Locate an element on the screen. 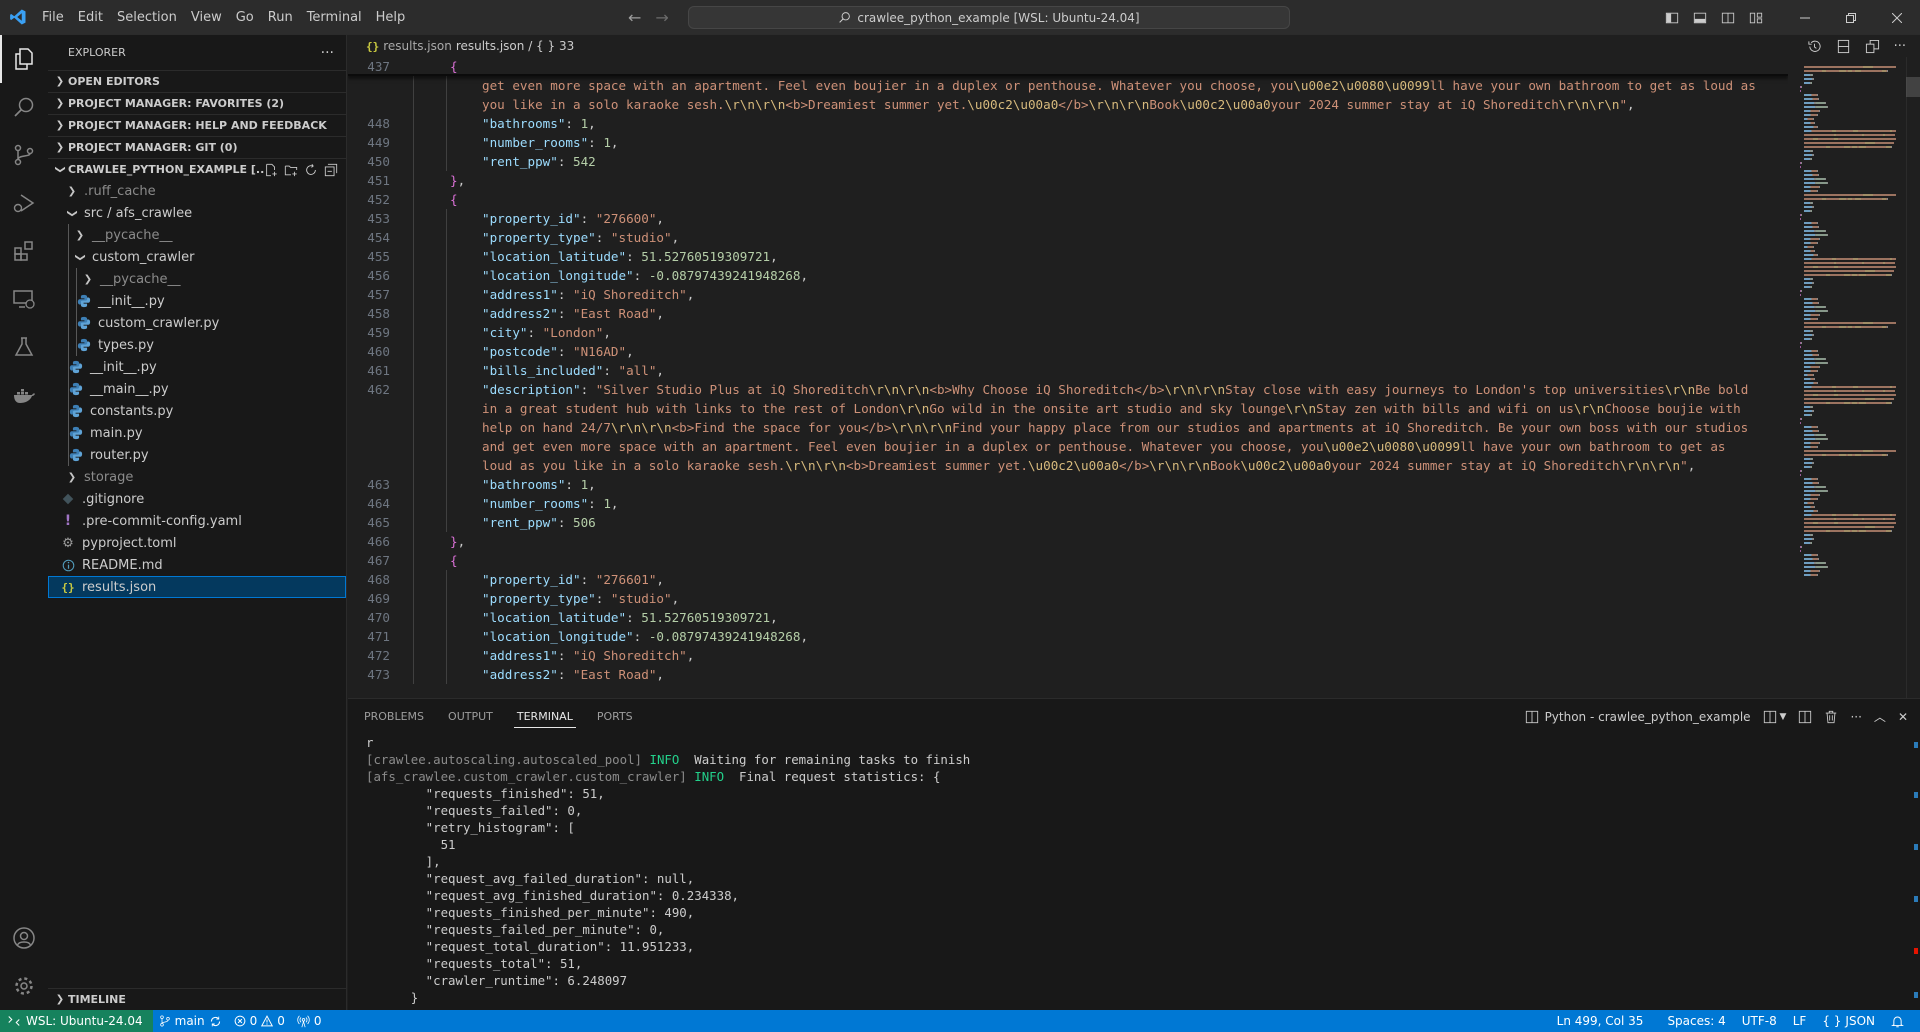 Image resolution: width=1920 pixels, height=1032 pixels. toggle-primary-sidebar-icon is located at coordinates (1672, 17).